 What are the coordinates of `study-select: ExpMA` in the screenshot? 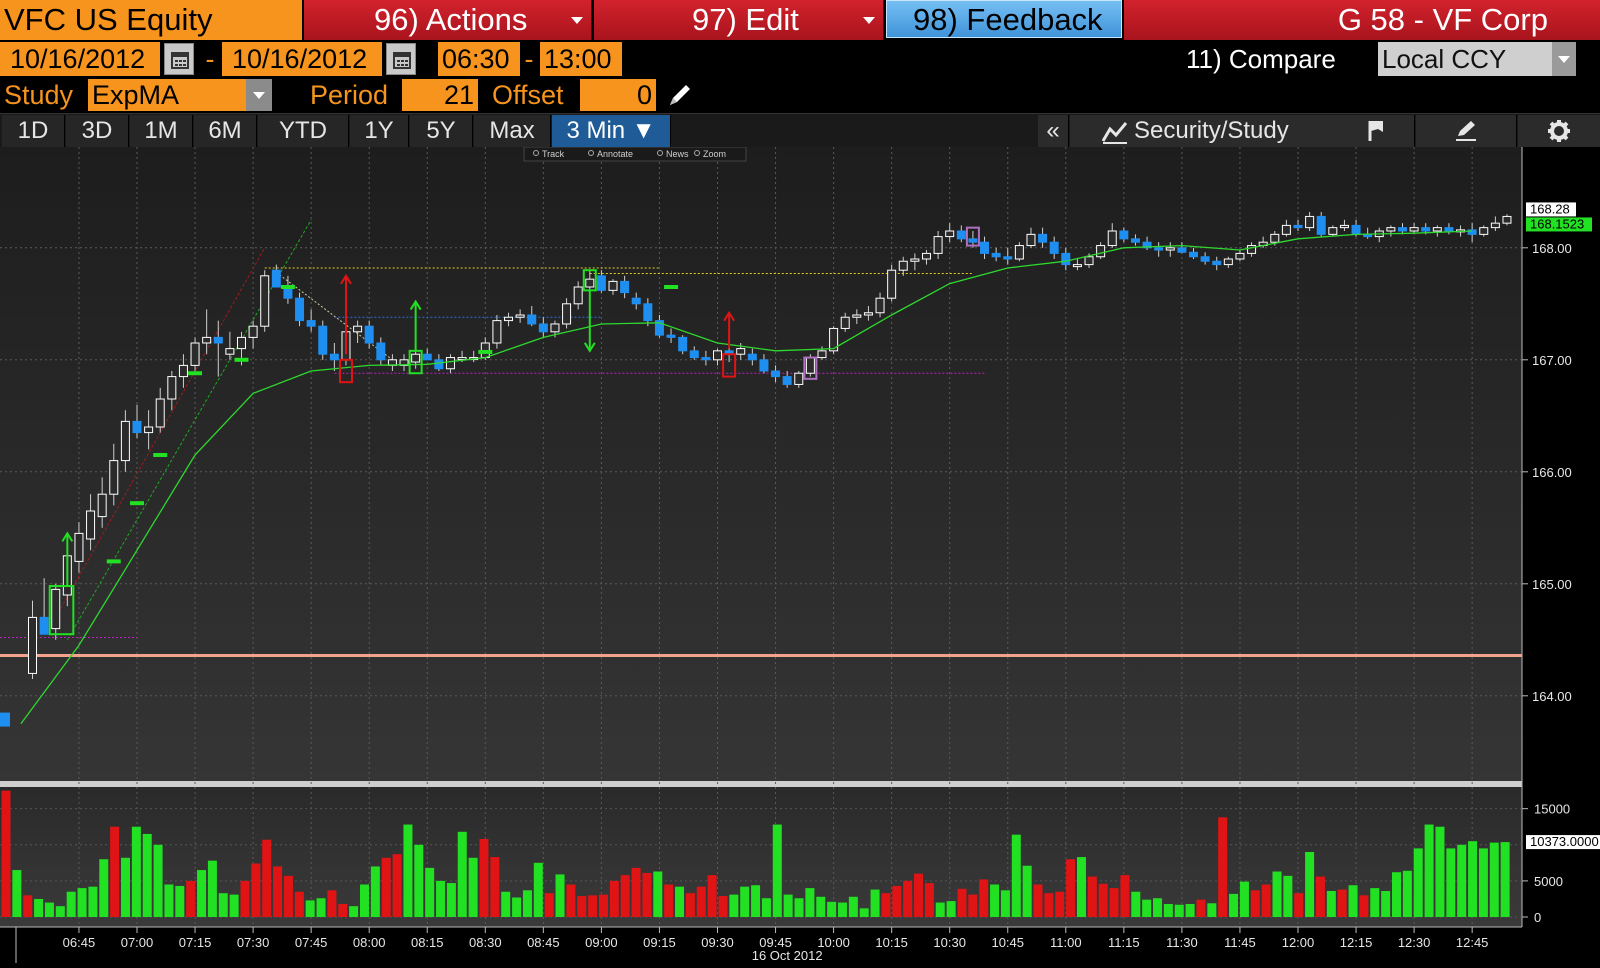 It's located at (180, 95).